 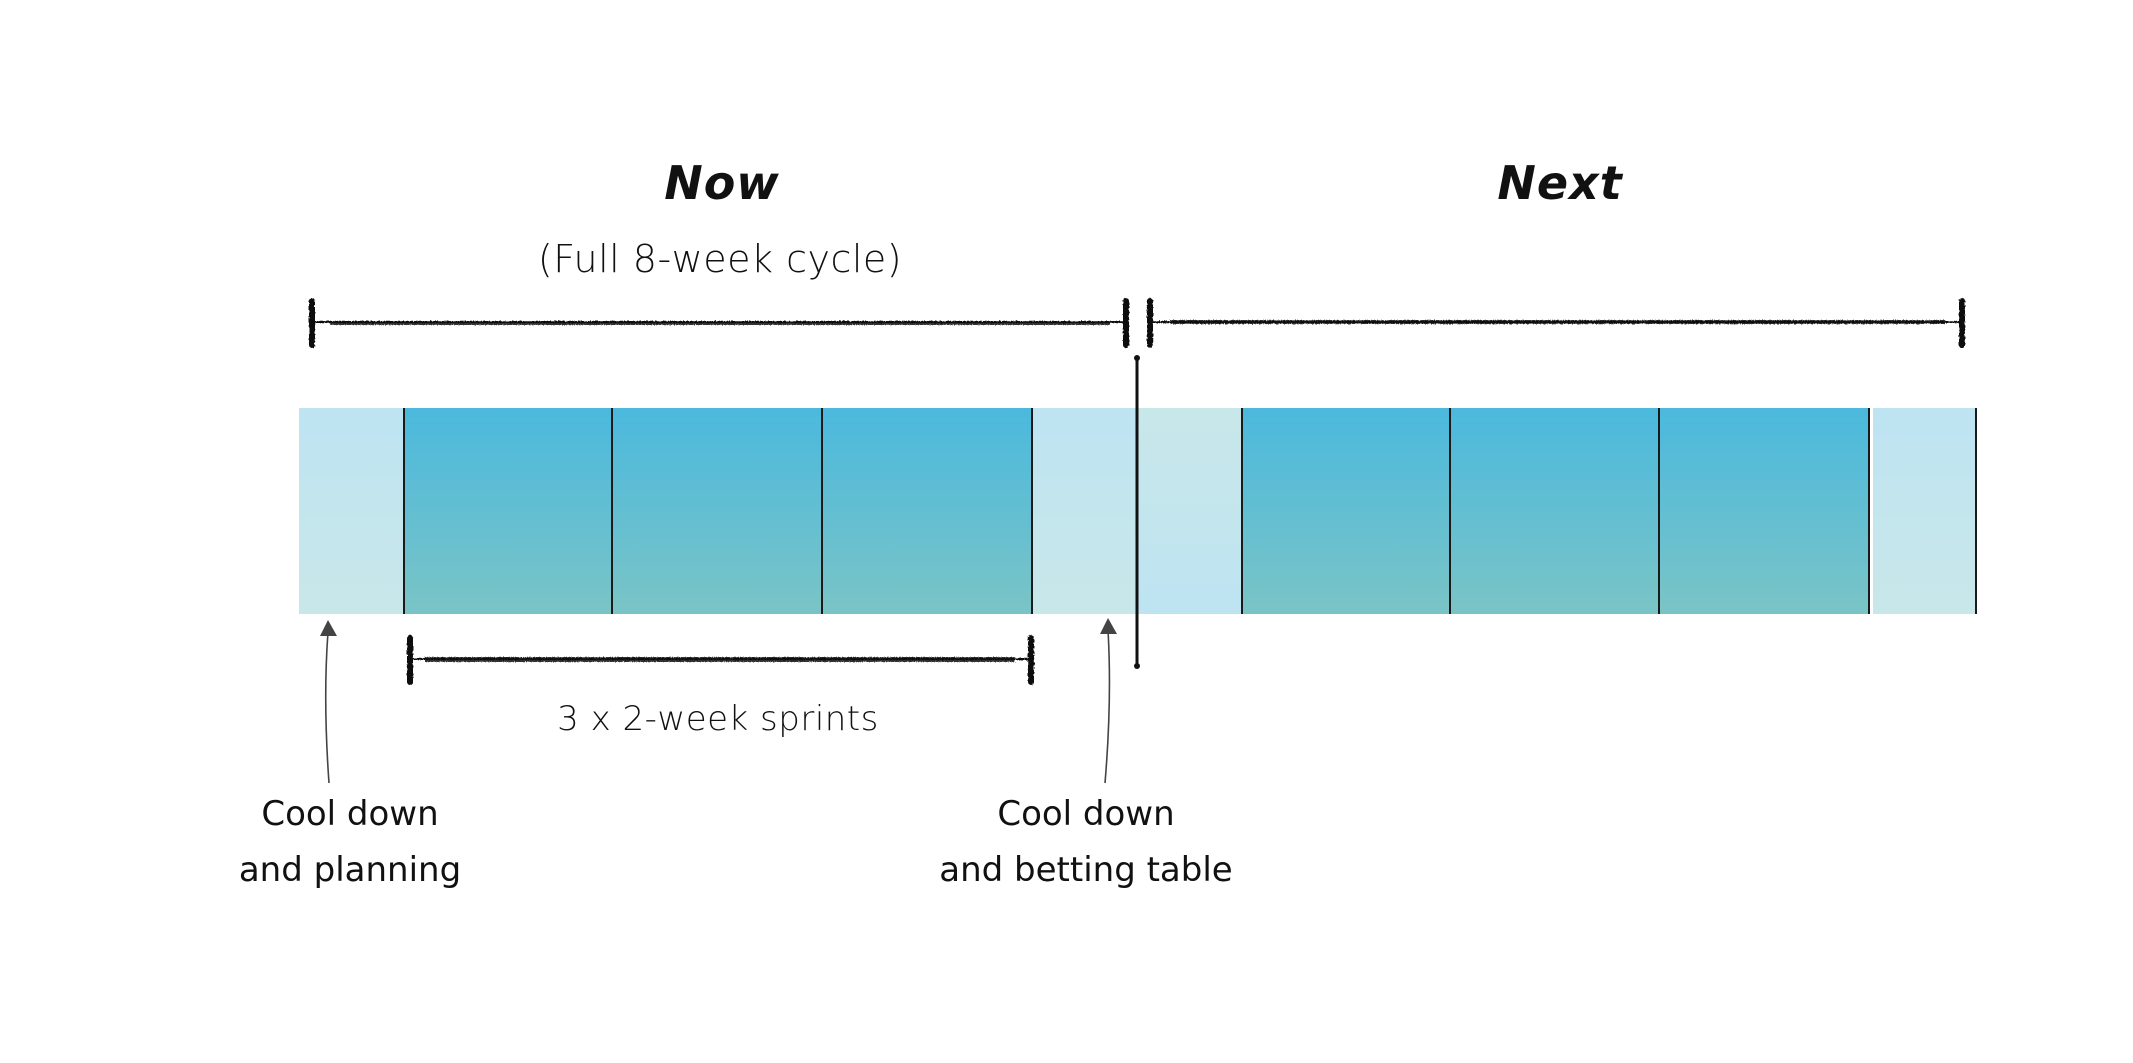 I want to click on annotation-line-2: and betting table, so click(x=1086, y=870).